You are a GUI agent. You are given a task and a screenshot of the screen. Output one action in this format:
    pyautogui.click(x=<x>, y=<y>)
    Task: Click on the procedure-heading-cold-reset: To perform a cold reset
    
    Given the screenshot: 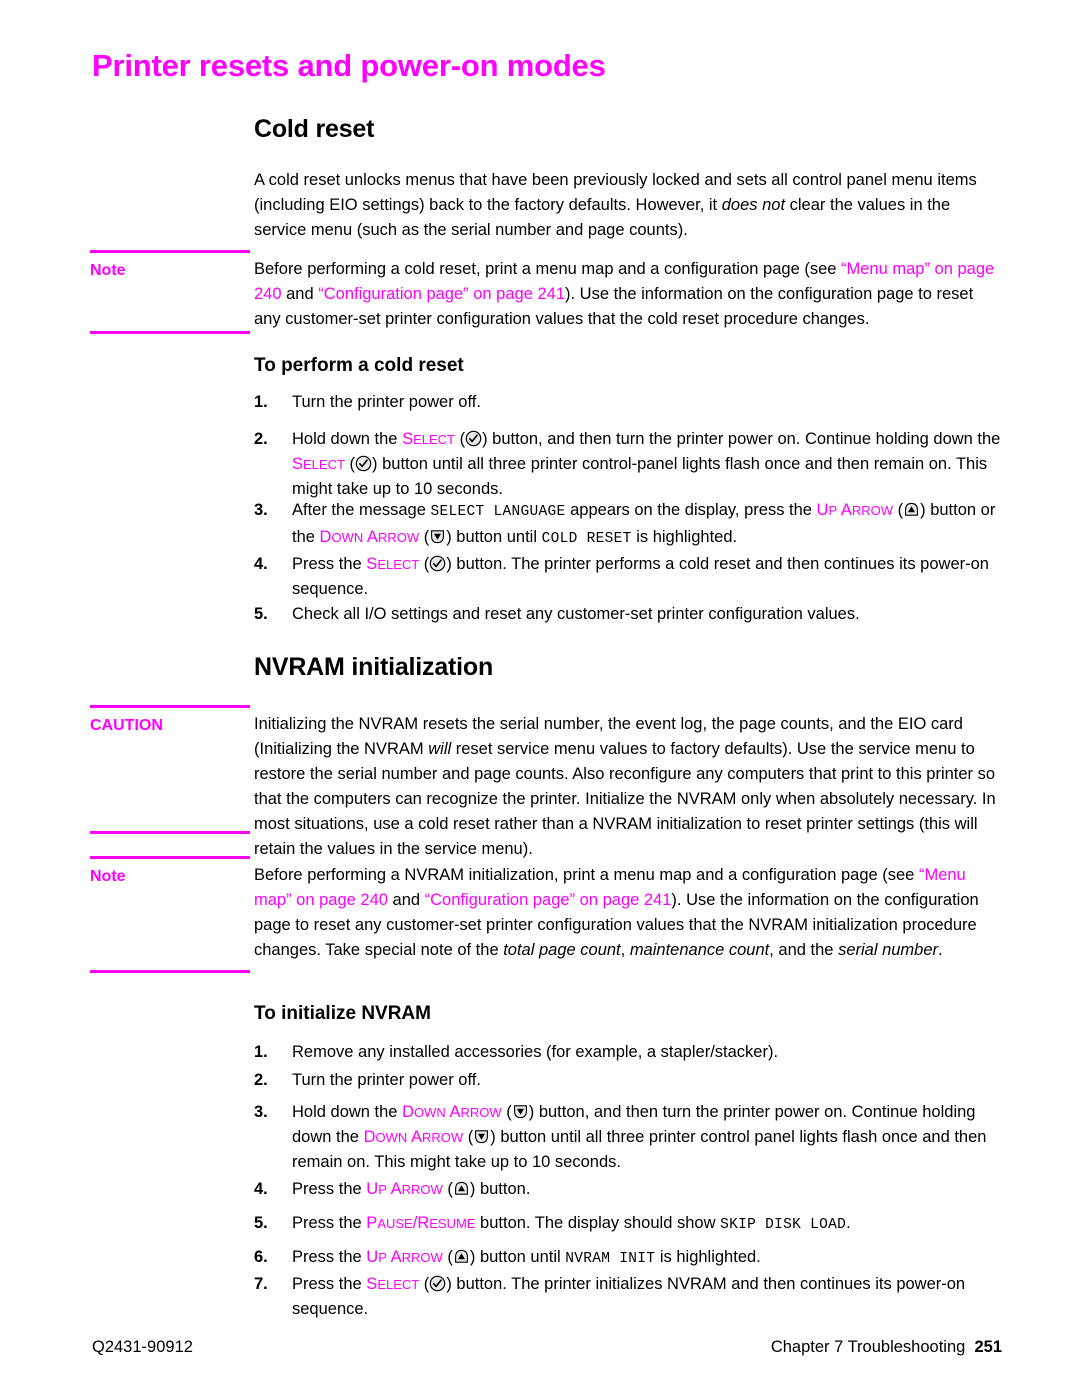 What is the action you would take?
    pyautogui.click(x=359, y=365)
    